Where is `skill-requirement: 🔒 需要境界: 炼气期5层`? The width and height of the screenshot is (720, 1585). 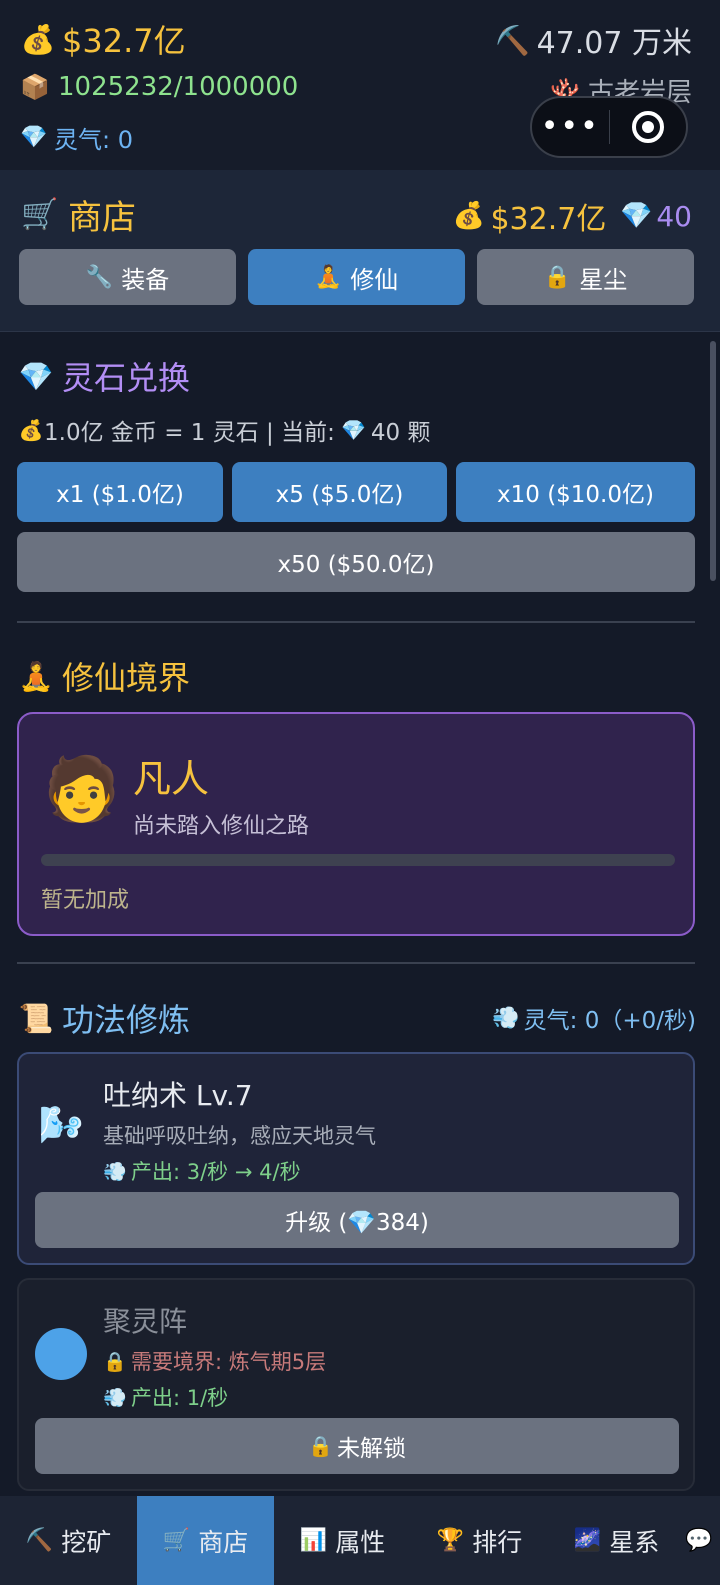 skill-requirement: 🔒 需要境界: 炼气期5层 is located at coordinates (214, 1361).